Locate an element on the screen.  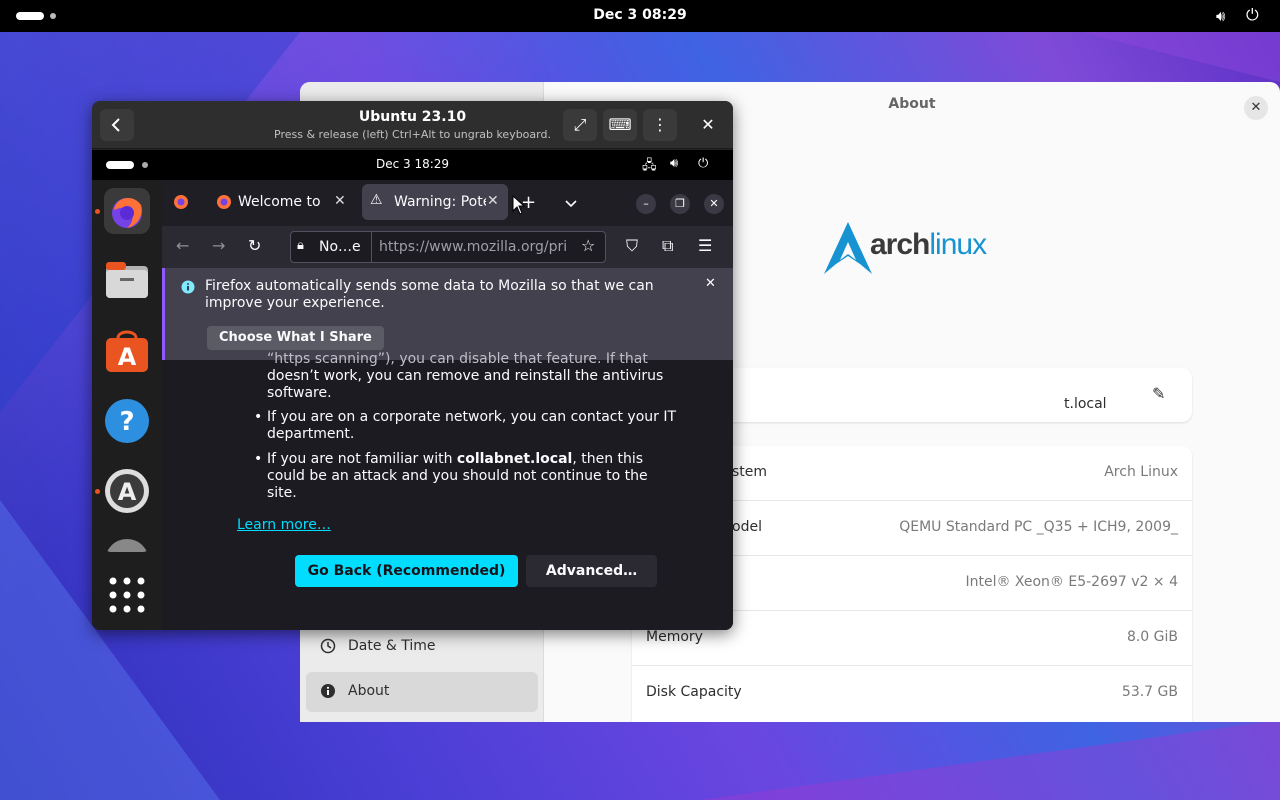
network-icon: 🖧 is located at coordinates (649, 167).